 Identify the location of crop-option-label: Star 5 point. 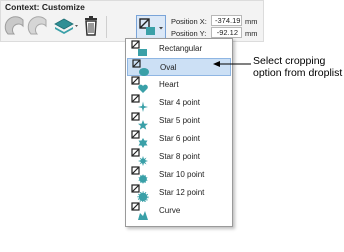
(179, 120).